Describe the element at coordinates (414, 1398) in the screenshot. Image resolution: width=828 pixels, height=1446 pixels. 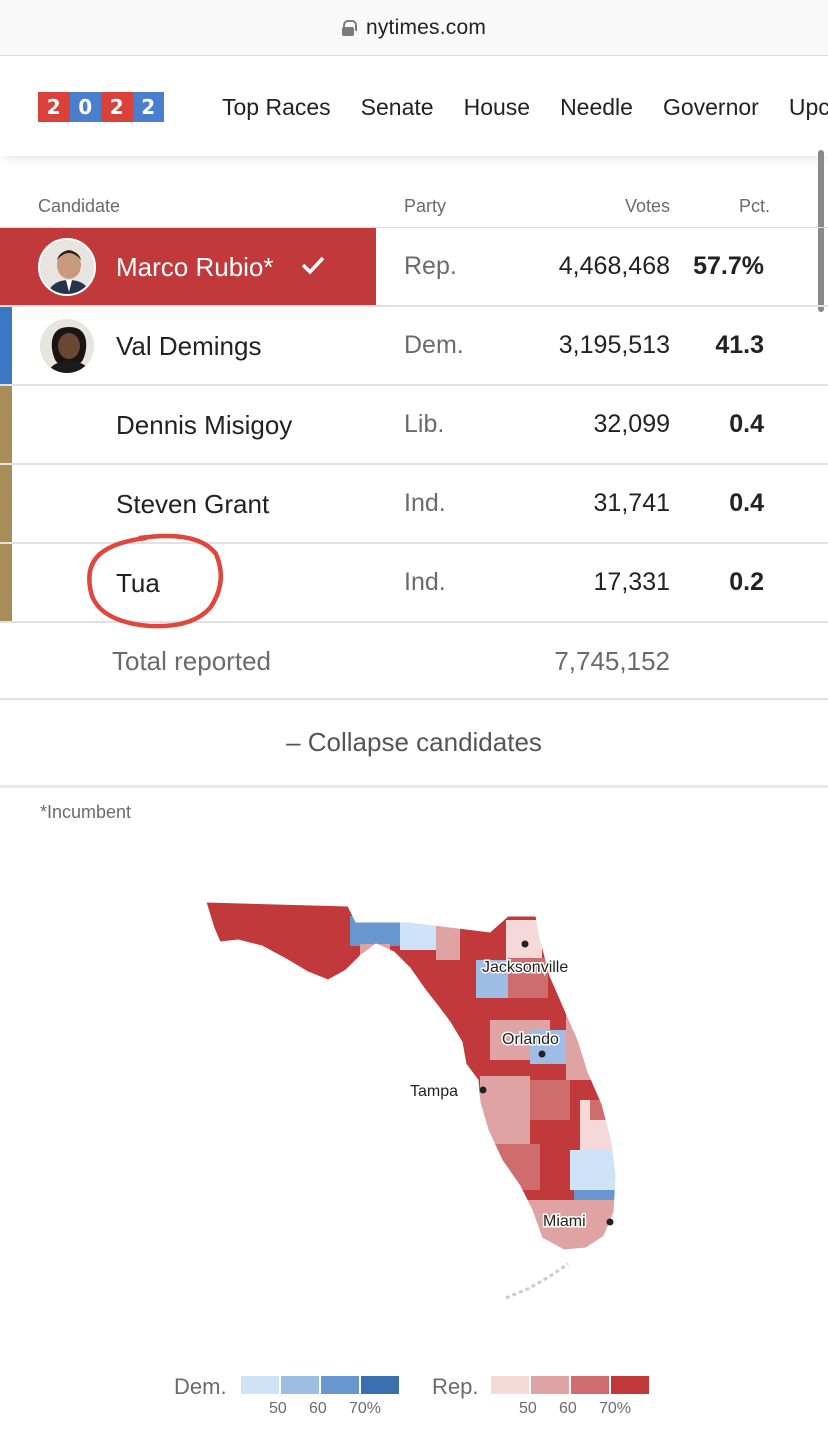
I see `map-legend: Dem. 50 60 70% Rep. 50 60 70%` at that location.